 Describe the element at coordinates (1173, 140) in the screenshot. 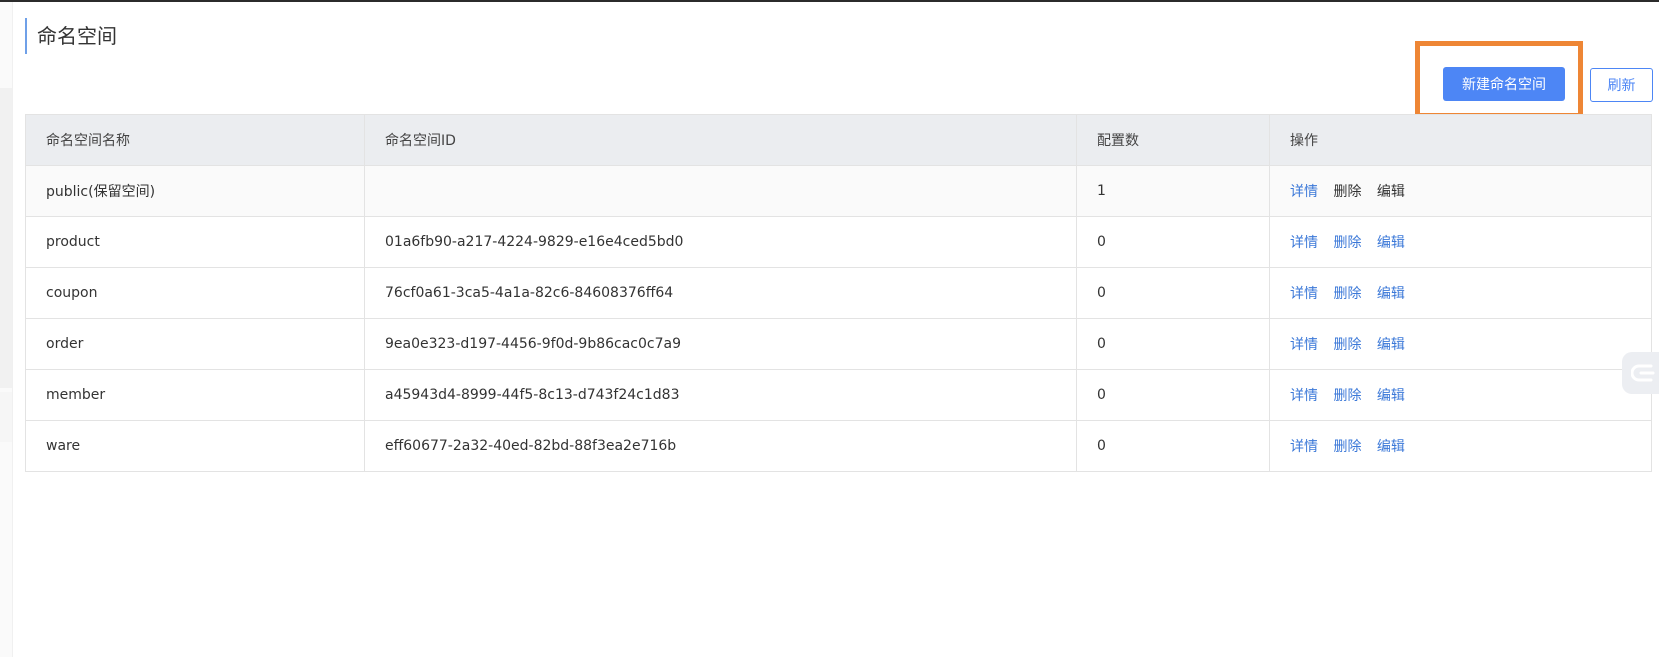

I see `column-header-count: 配置数` at that location.